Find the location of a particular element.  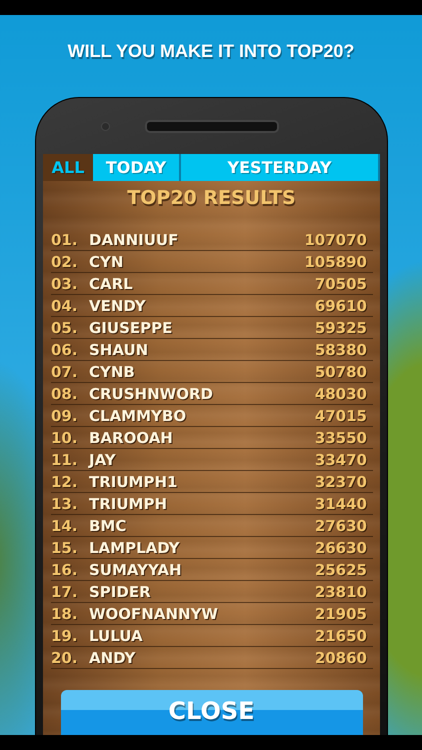

rank-number: 11. is located at coordinates (65, 459).